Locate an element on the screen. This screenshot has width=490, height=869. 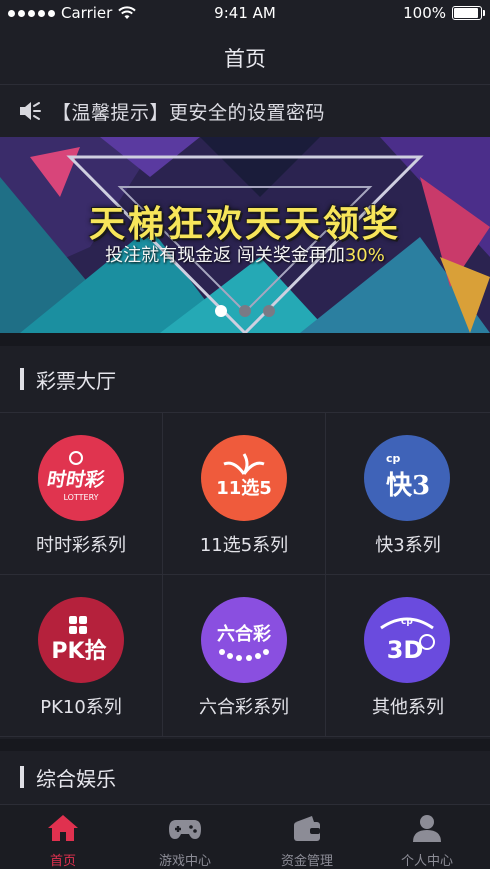
user-icon is located at coordinates (427, 828).